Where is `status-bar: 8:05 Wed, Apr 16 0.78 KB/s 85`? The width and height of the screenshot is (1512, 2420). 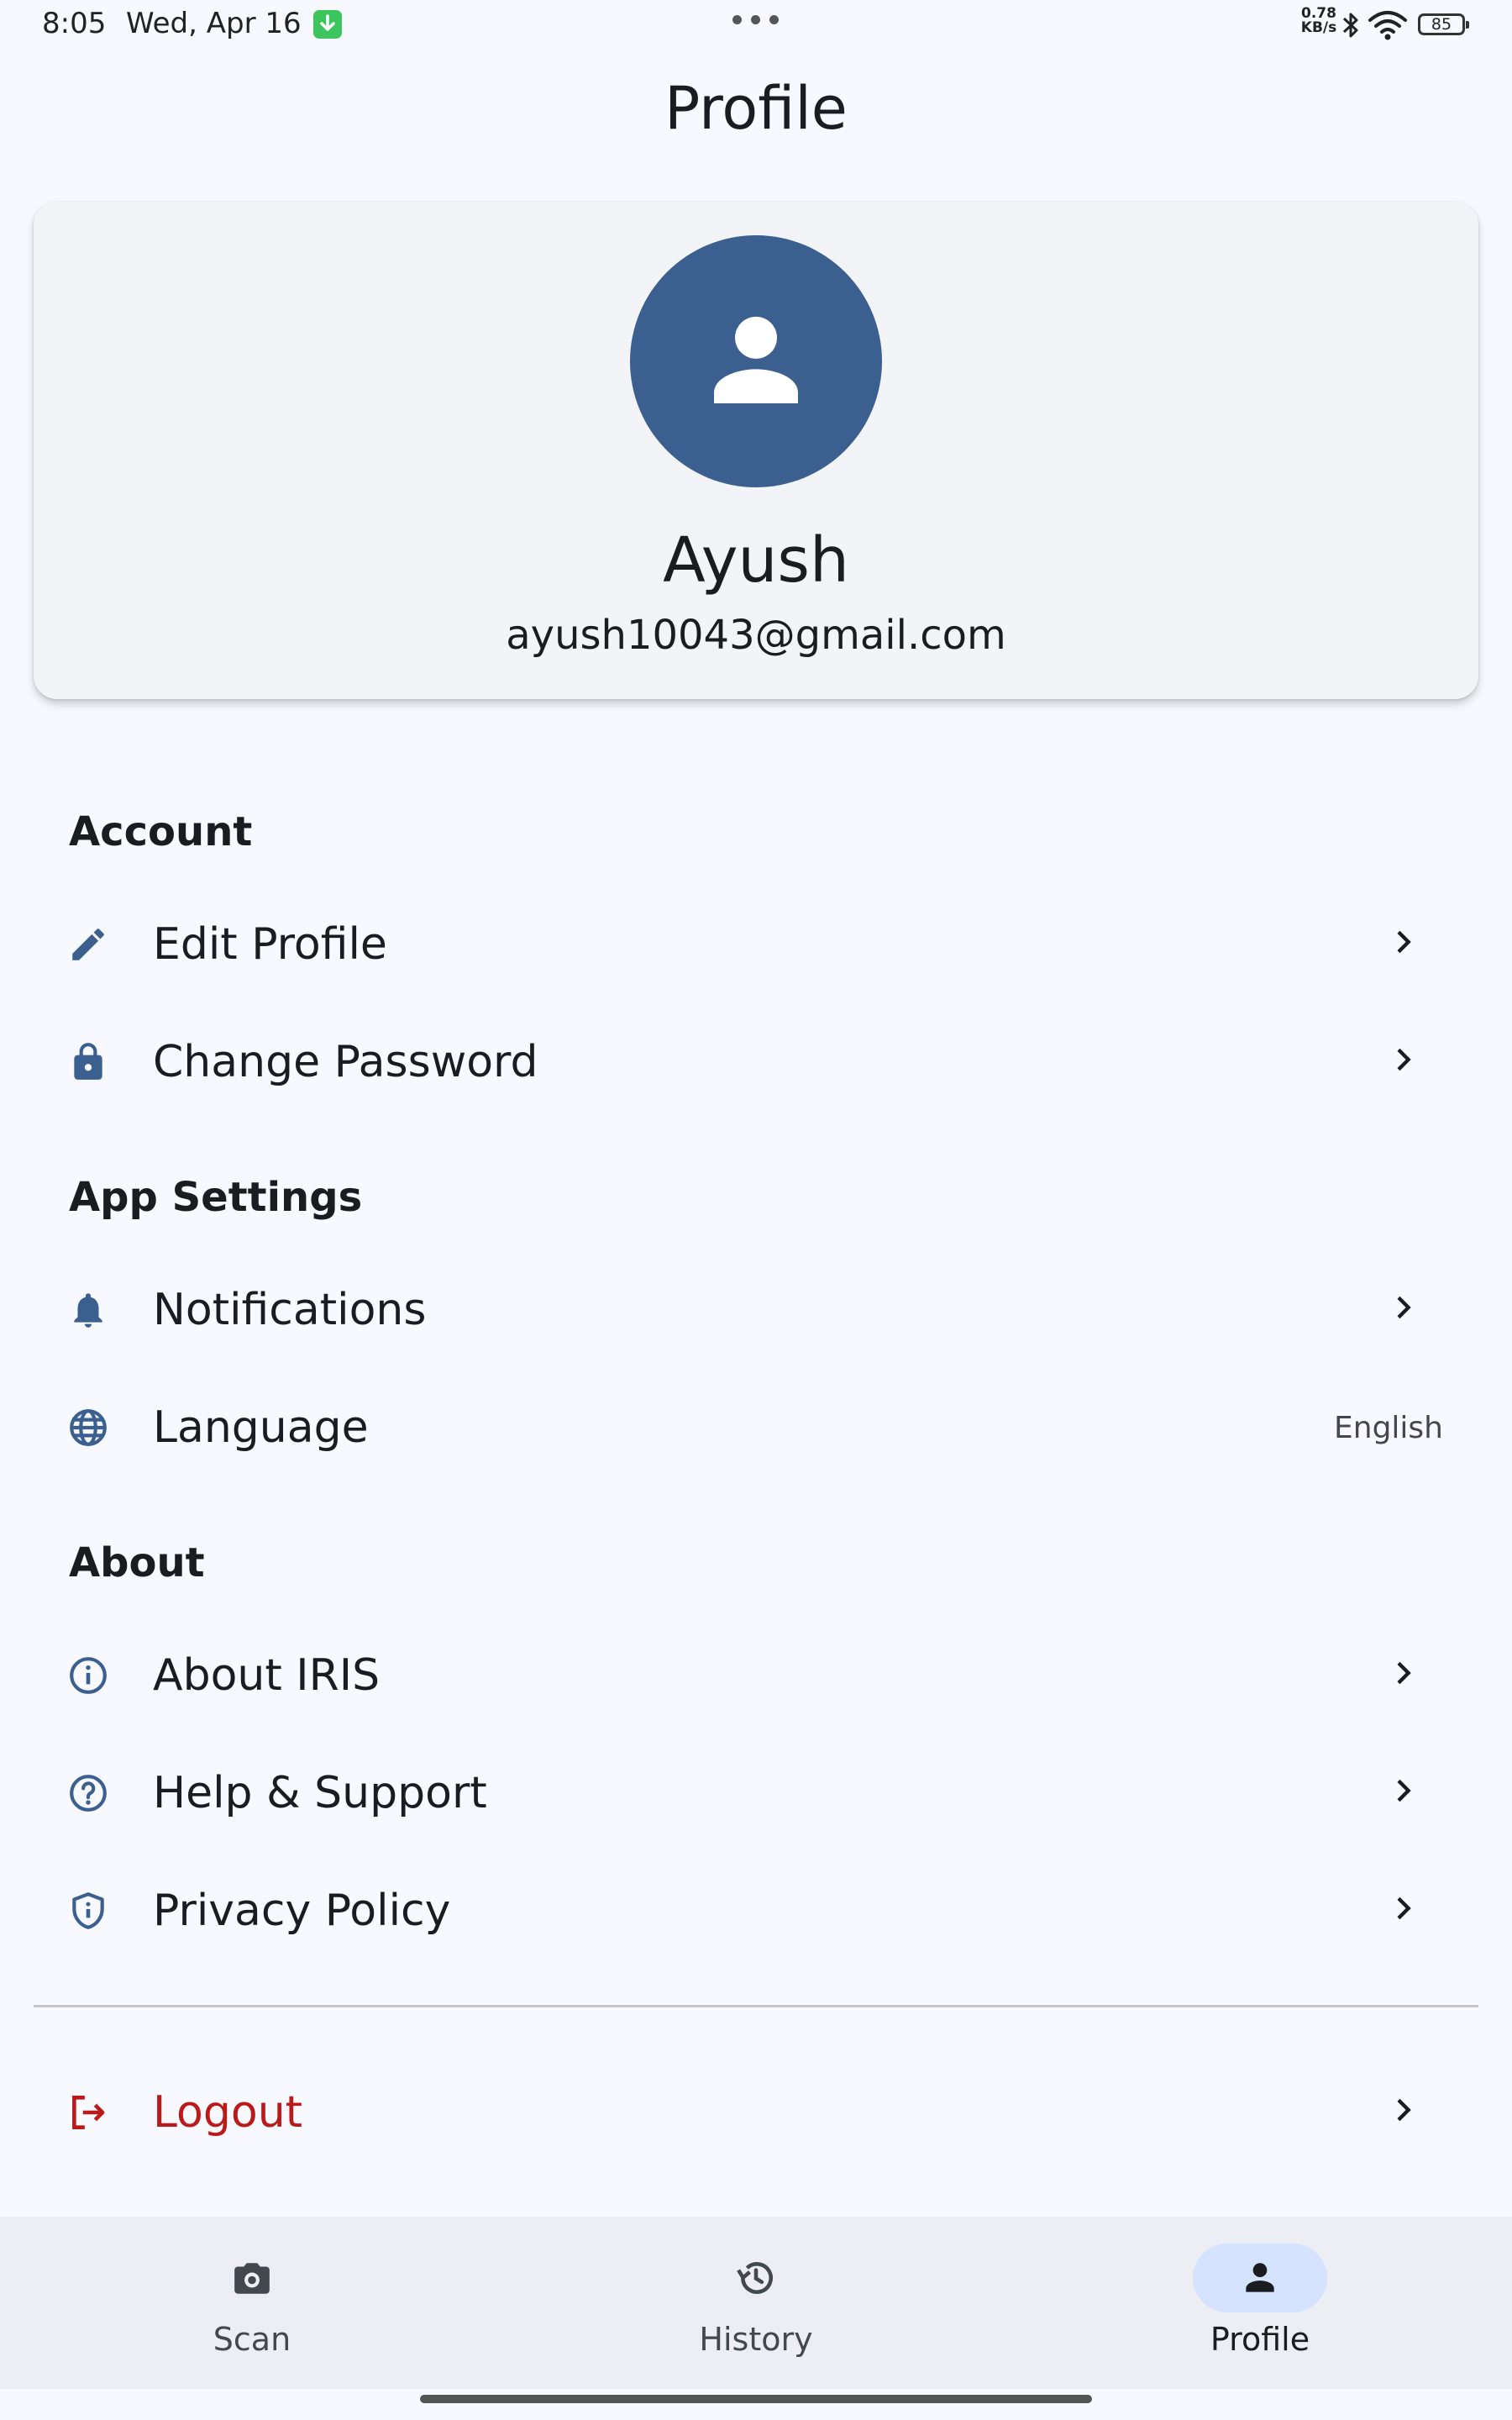
status-bar: 8:05 Wed, Apr 16 0.78 KB/s 85 is located at coordinates (756, 26).